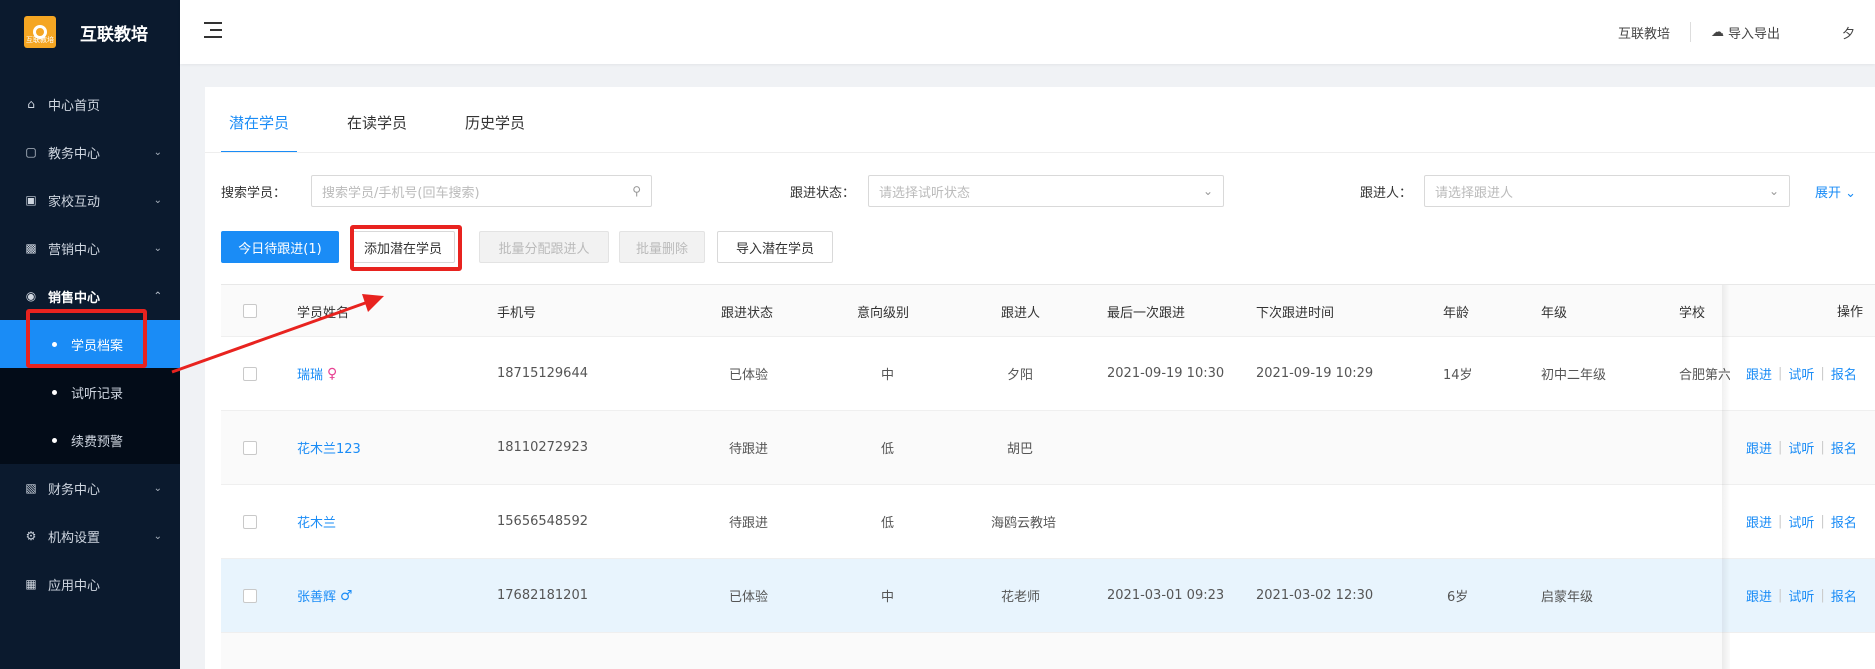 This screenshot has height=669, width=1875. I want to click on sidebar-item-academic: ▢ 教务中心 ⌄, so click(90, 152).